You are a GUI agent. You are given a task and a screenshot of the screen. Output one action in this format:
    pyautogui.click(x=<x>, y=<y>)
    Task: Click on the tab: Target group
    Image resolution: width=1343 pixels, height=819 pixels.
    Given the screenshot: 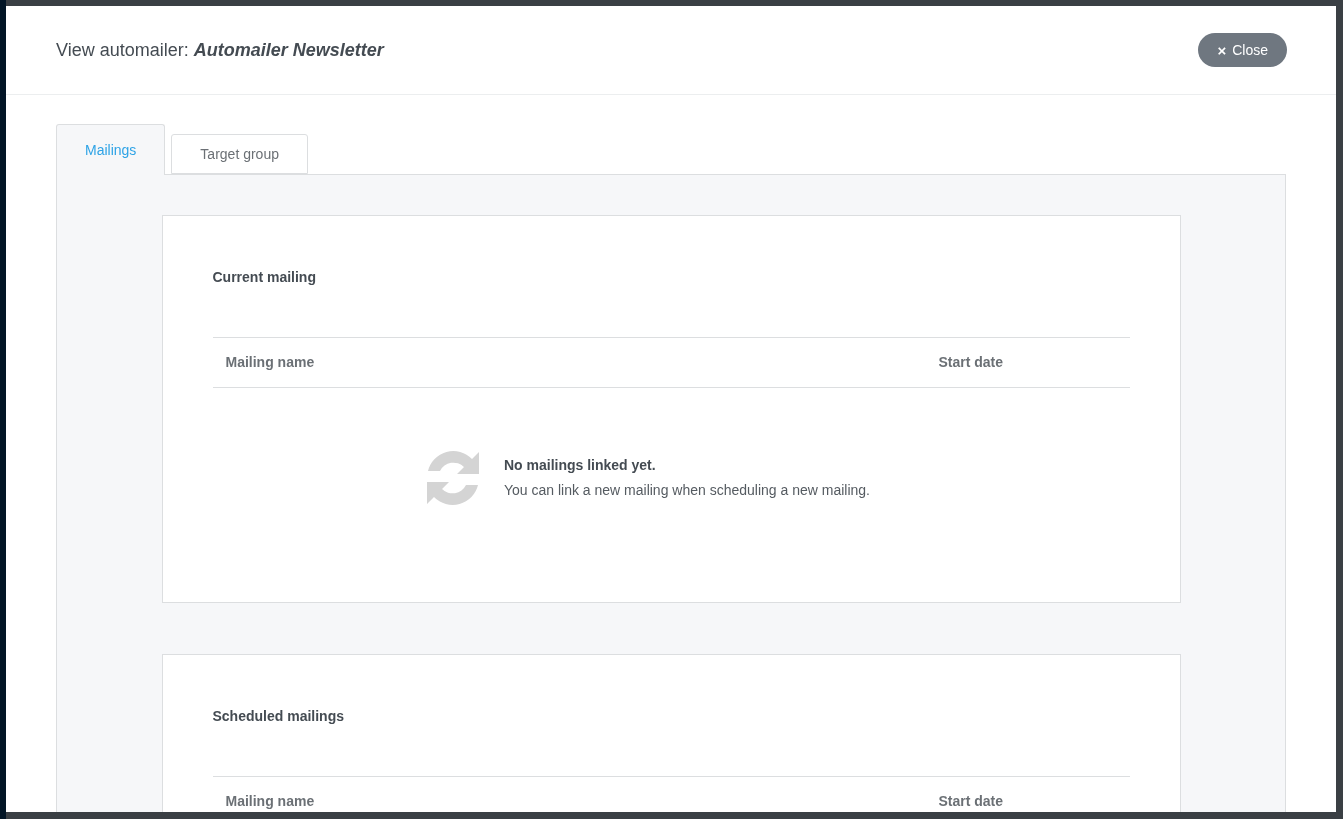 What is the action you would take?
    pyautogui.click(x=239, y=154)
    